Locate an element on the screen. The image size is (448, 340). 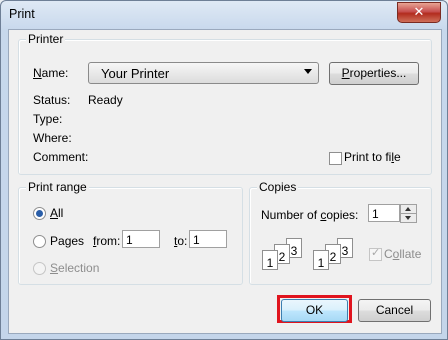
print-to-file-checkbox is located at coordinates (335, 158).